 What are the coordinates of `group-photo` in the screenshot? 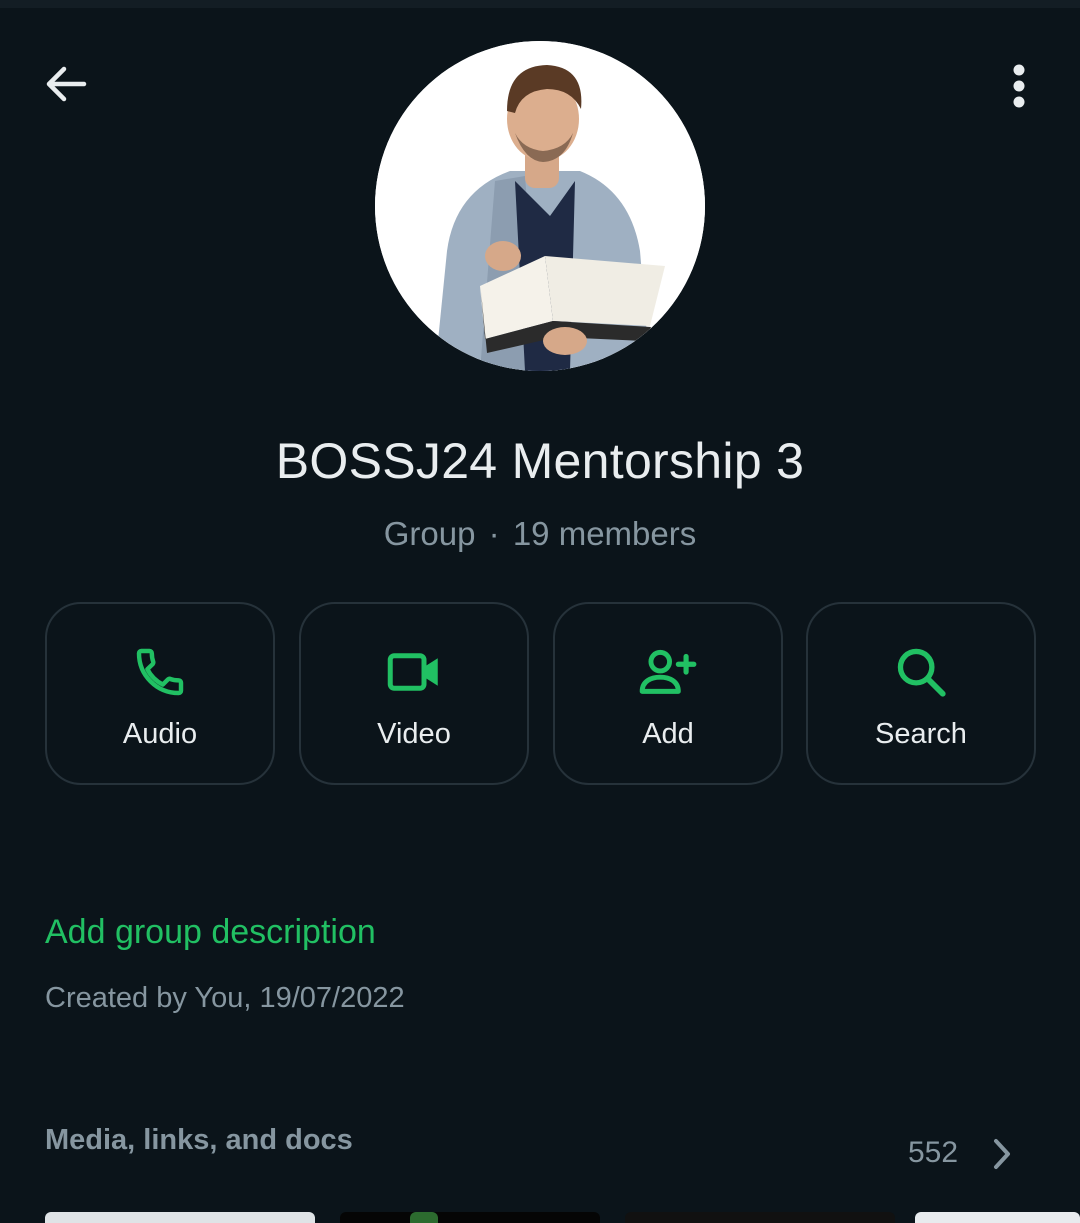 It's located at (540, 206).